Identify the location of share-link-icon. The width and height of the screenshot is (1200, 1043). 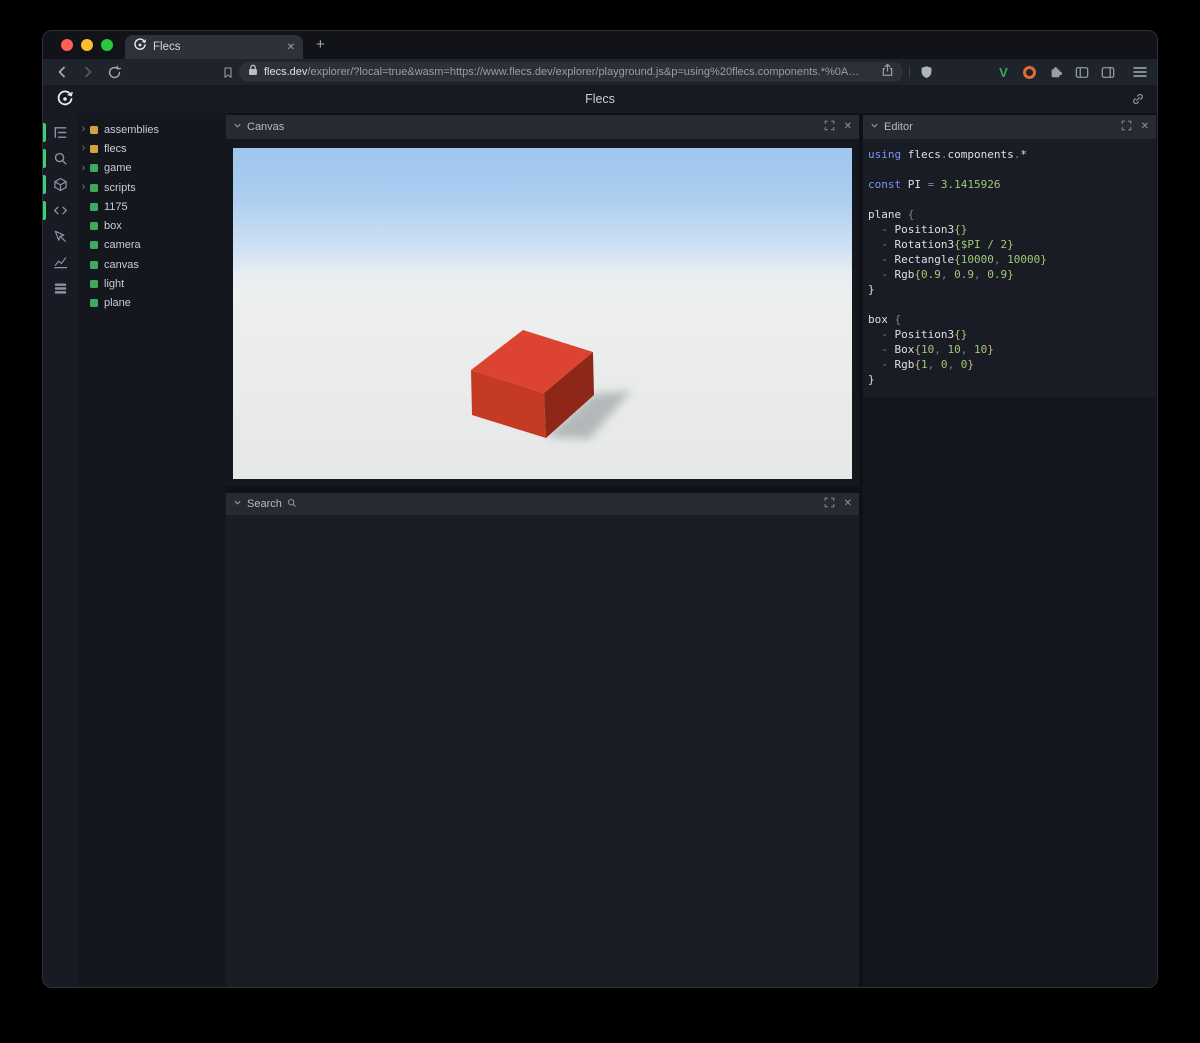
(1138, 101).